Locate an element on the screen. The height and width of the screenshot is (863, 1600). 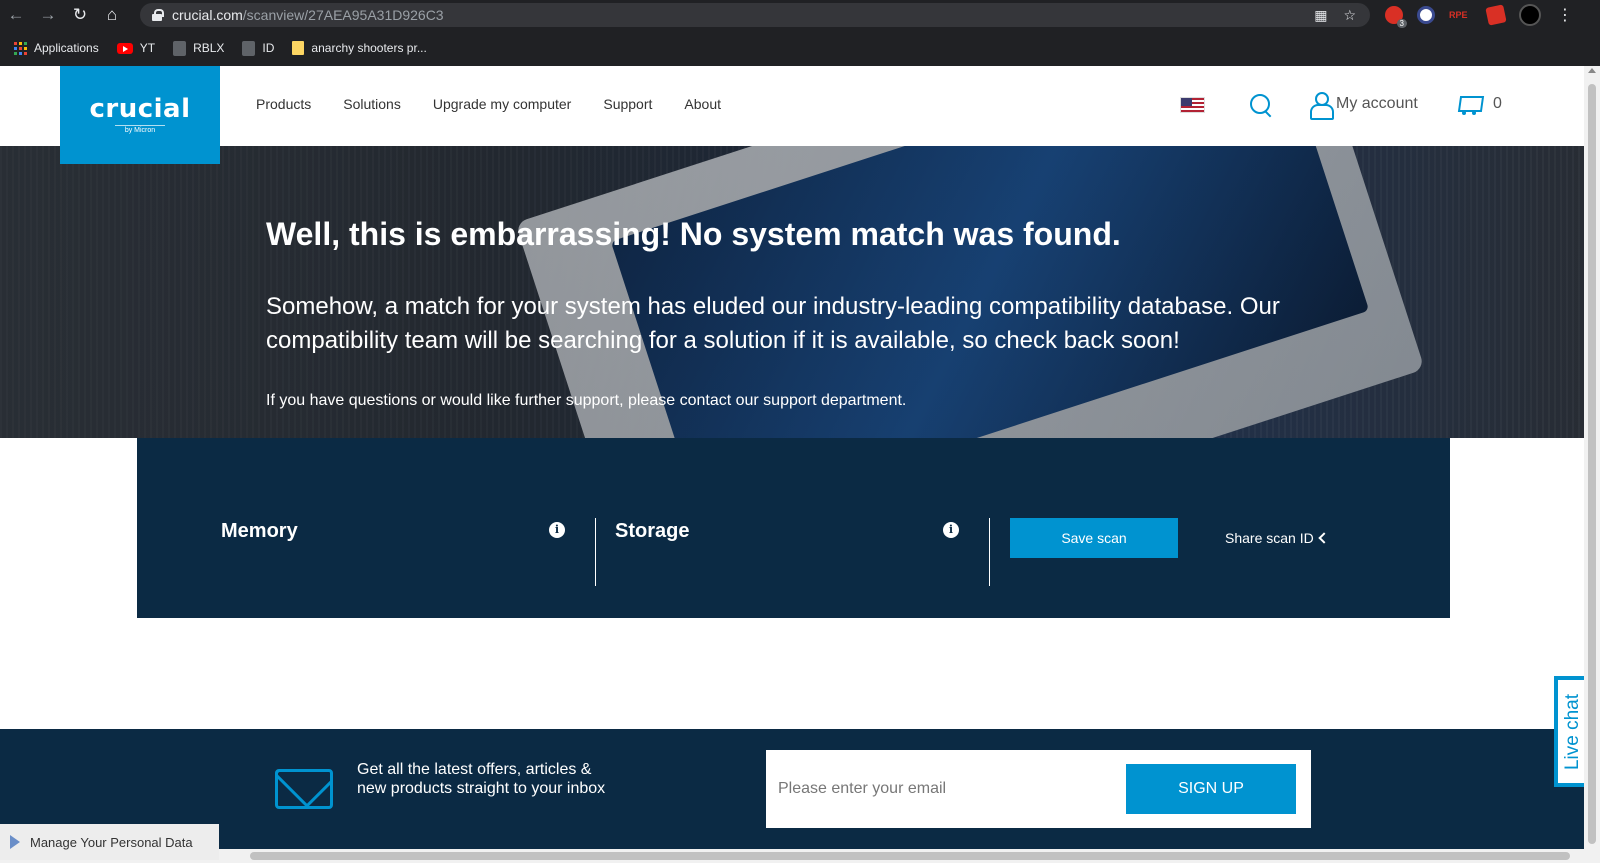
omnibox-actions: ▦ ☆ is located at coordinates (1335, 15).